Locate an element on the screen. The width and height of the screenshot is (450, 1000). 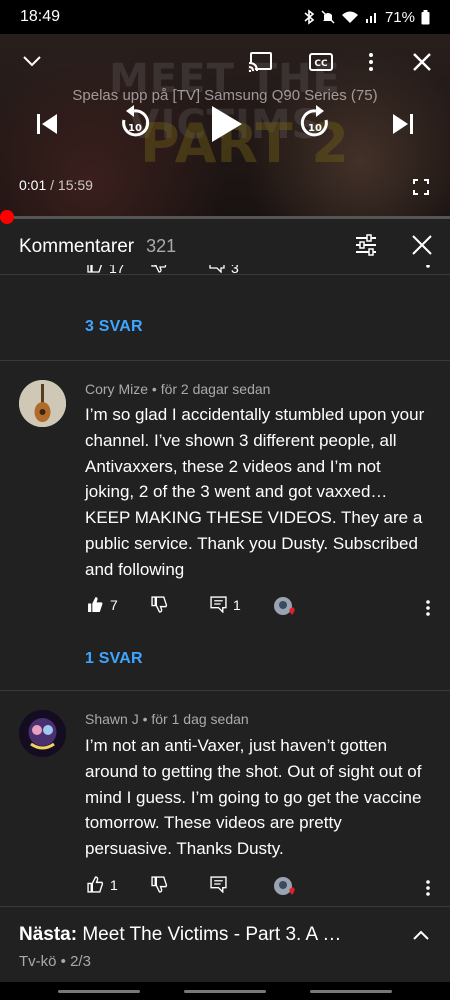
mute-icon is located at coordinates (328, 17).